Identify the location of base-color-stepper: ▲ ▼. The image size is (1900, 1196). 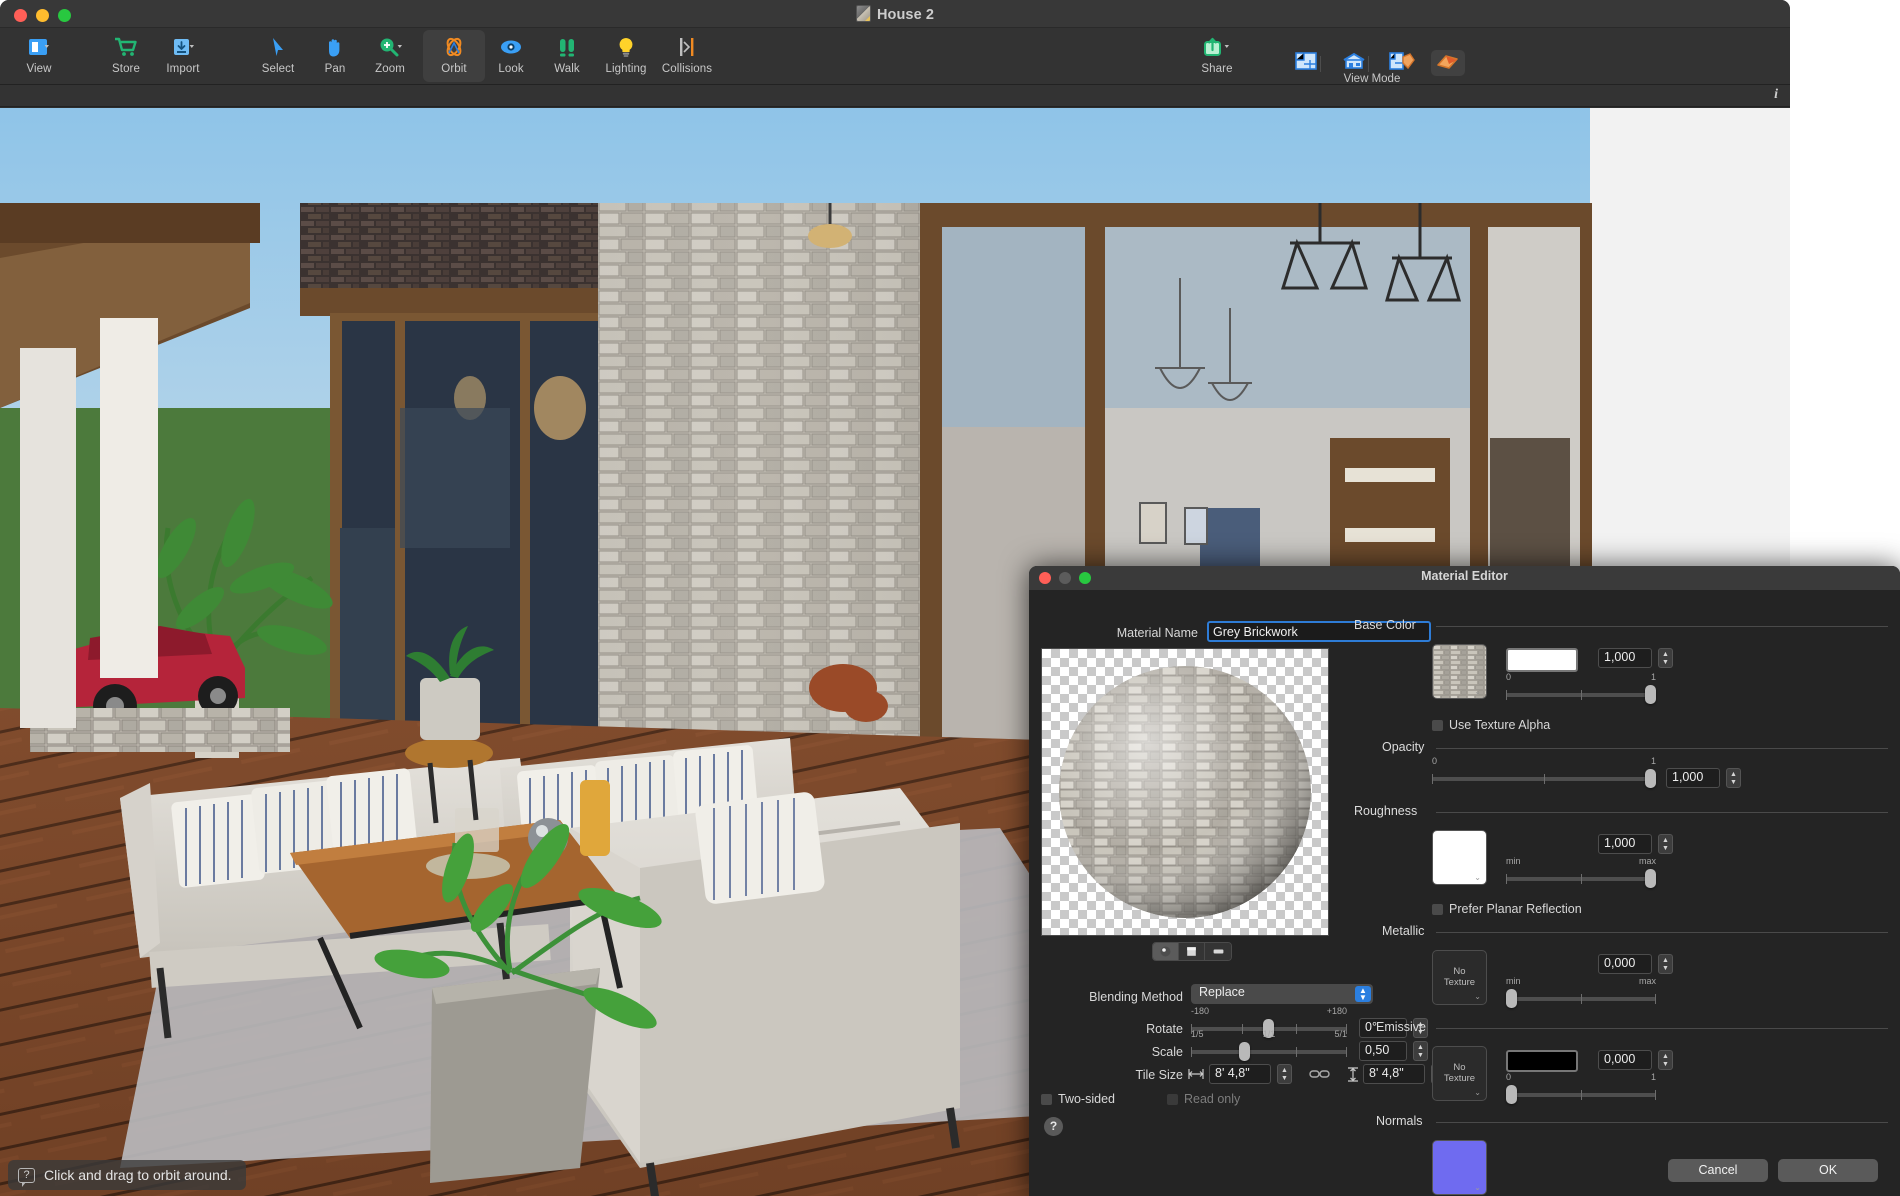
(1665, 658).